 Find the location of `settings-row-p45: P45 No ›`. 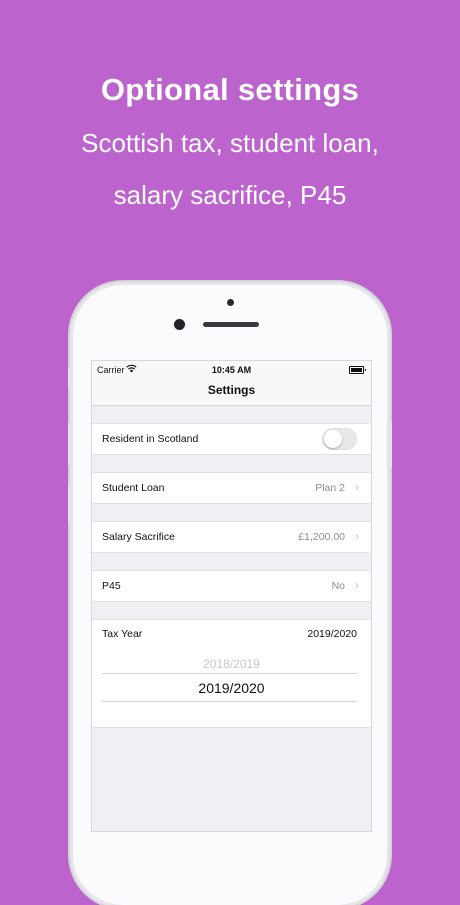

settings-row-p45: P45 No › is located at coordinates (231, 586).